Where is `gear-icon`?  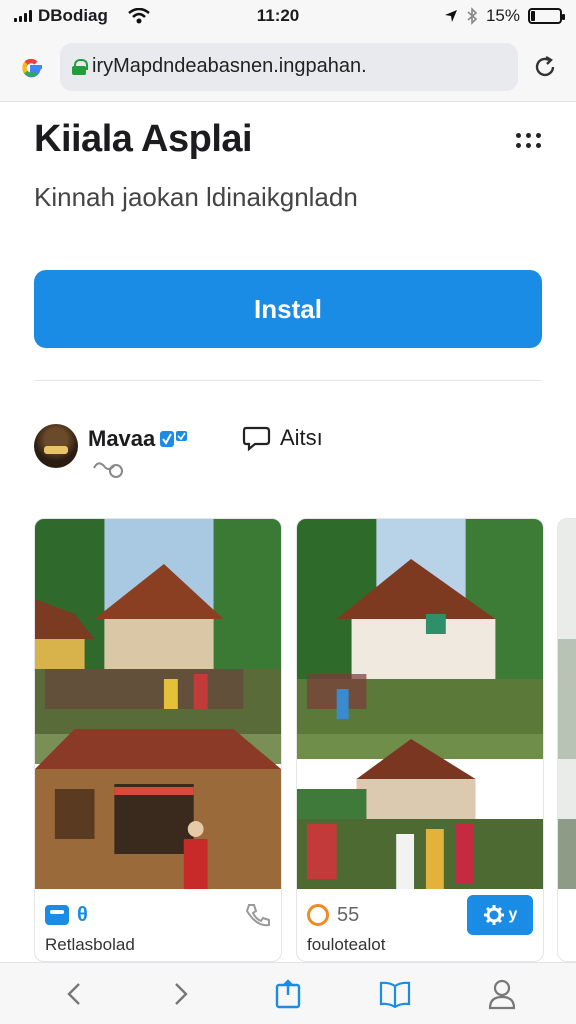
gear-icon is located at coordinates (493, 915).